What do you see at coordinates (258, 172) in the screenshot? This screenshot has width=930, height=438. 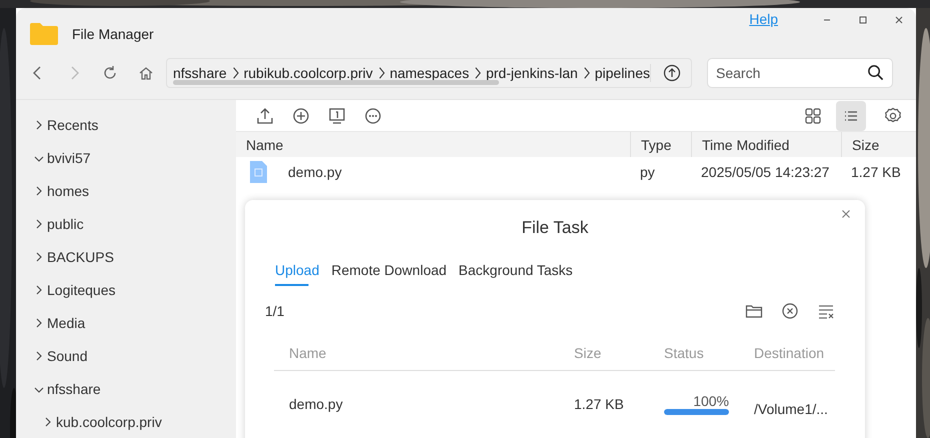 I see `file-icon` at bounding box center [258, 172].